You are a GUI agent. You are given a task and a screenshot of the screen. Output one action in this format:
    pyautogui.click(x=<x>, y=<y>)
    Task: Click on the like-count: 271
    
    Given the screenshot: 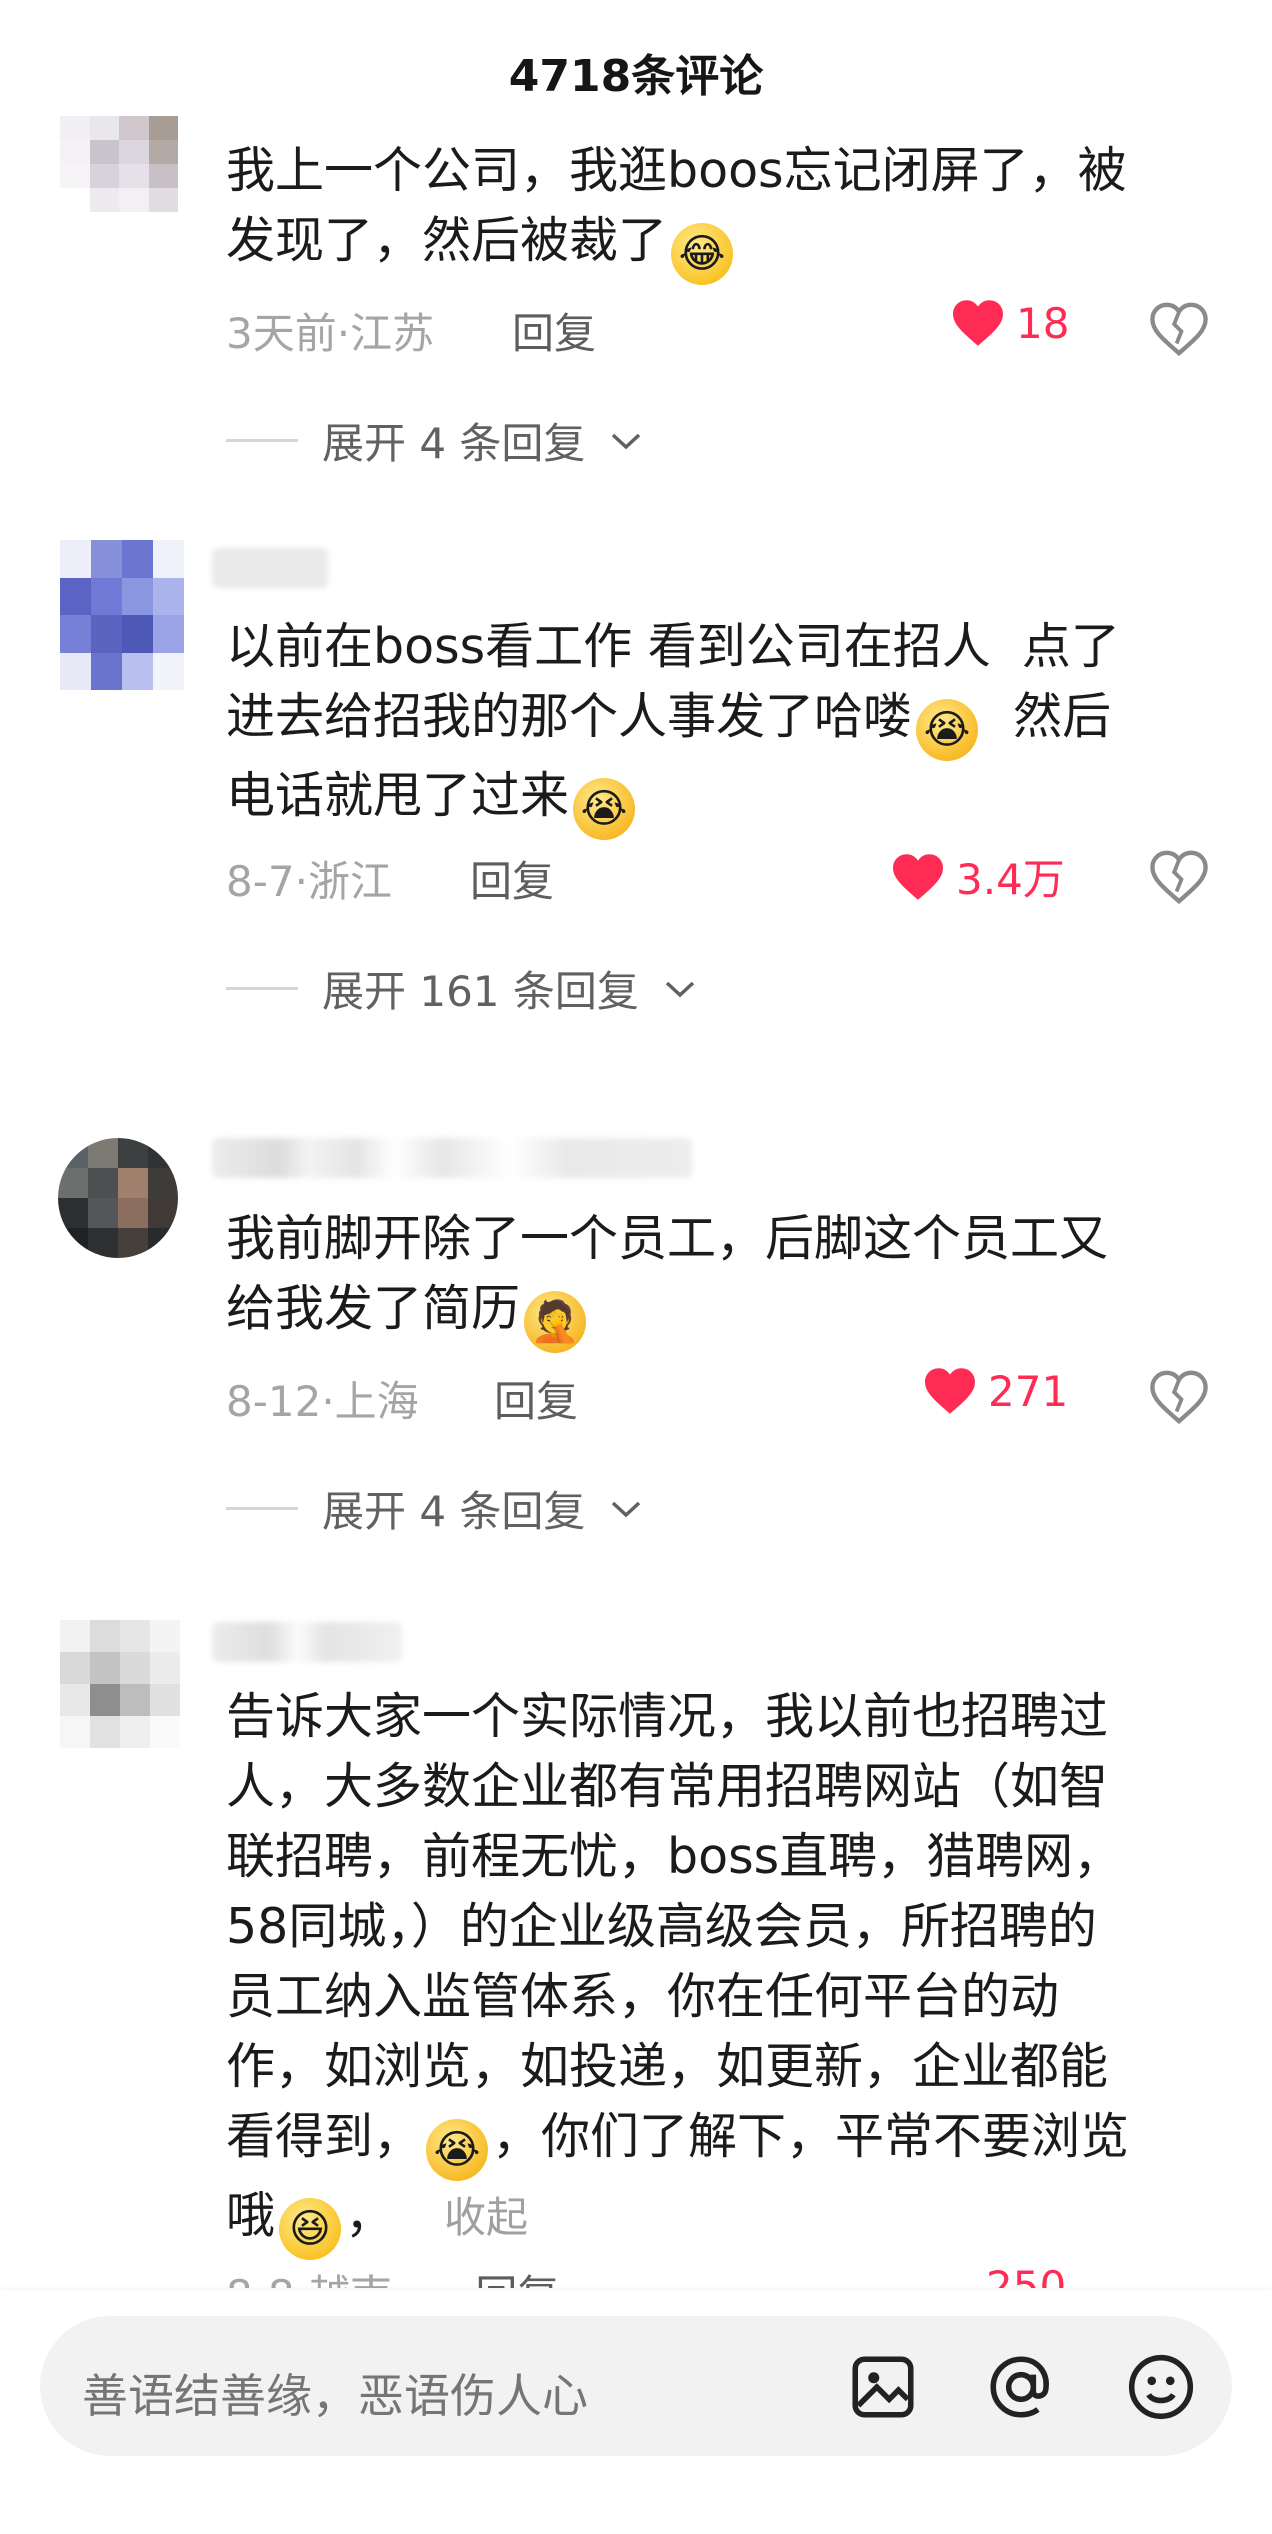 What is the action you would take?
    pyautogui.click(x=1028, y=1391)
    